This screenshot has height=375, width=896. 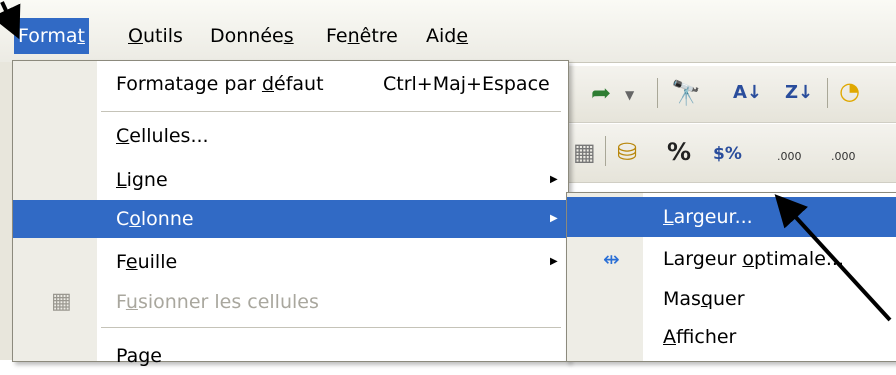 What do you see at coordinates (252, 36) in the screenshot?
I see `menu-donnees: Données` at bounding box center [252, 36].